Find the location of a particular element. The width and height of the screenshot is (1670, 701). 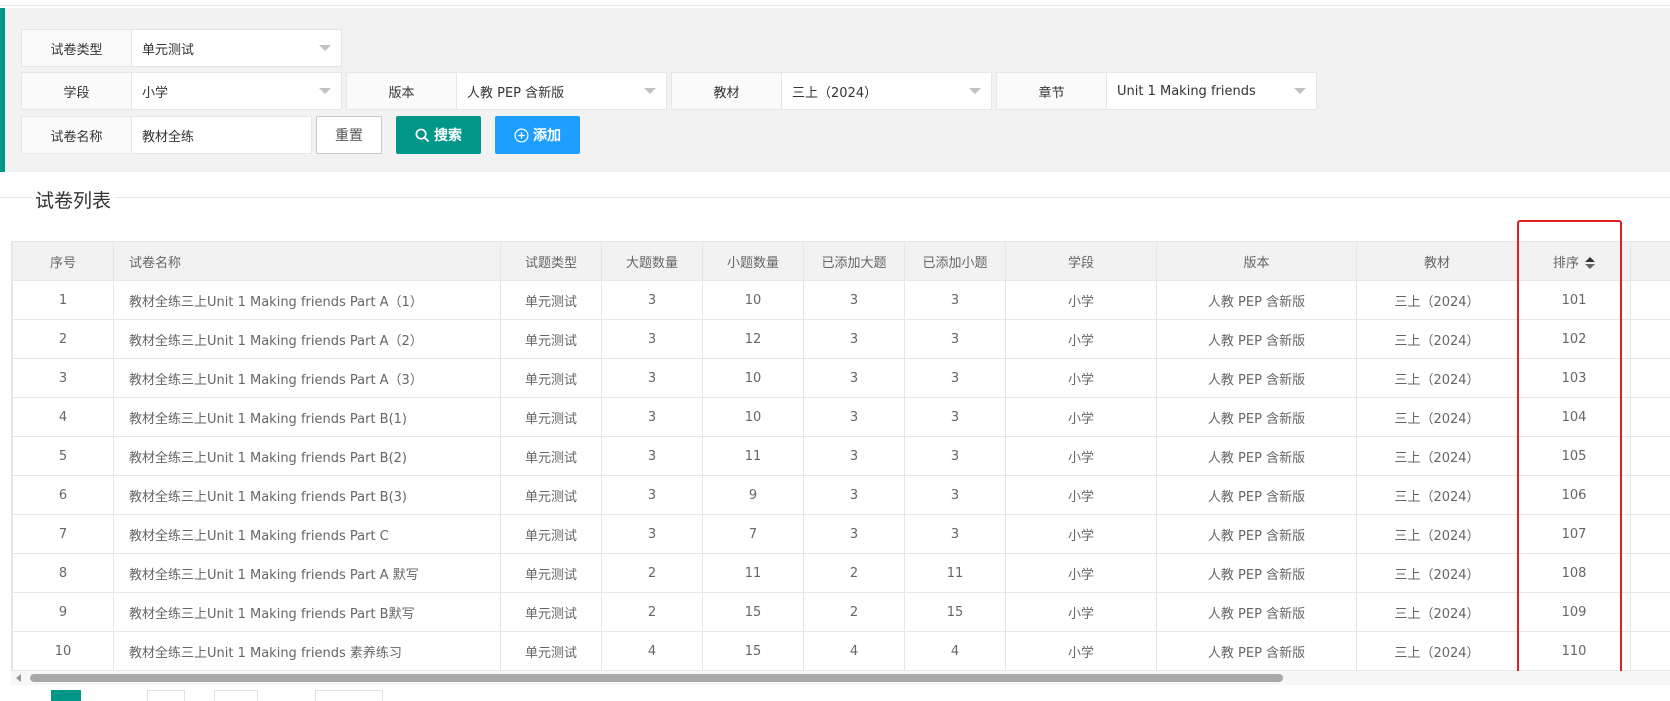

paper-type-selected: 单元测试 is located at coordinates (168, 50).